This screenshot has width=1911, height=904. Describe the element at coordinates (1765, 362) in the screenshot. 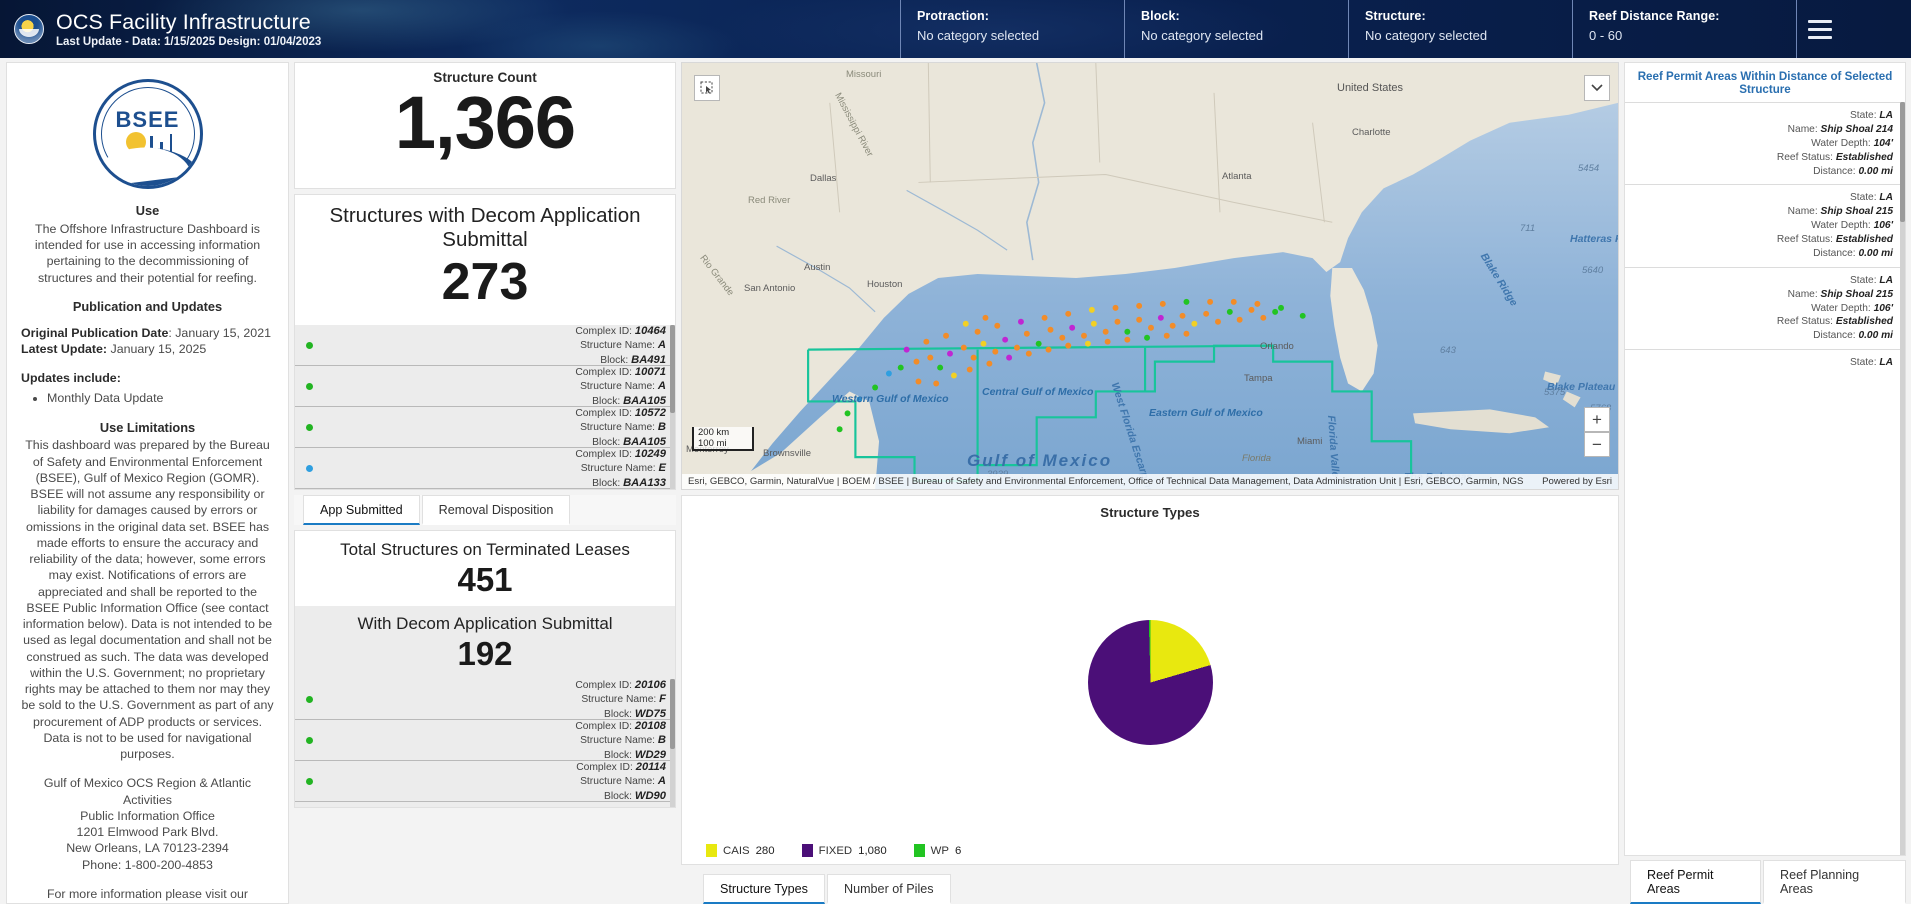

I see `list-item: State: LA` at that location.